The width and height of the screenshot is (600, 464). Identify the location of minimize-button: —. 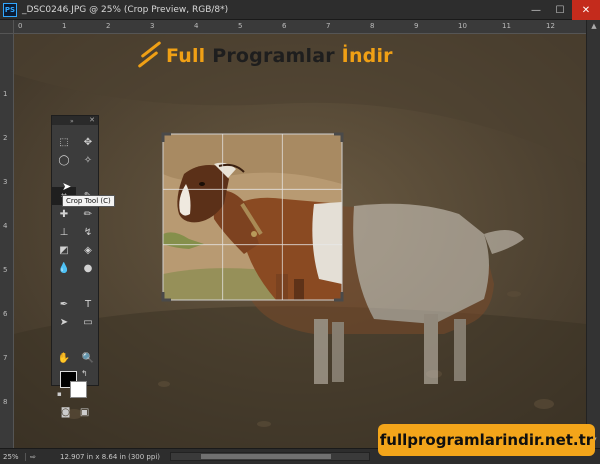
(536, 10).